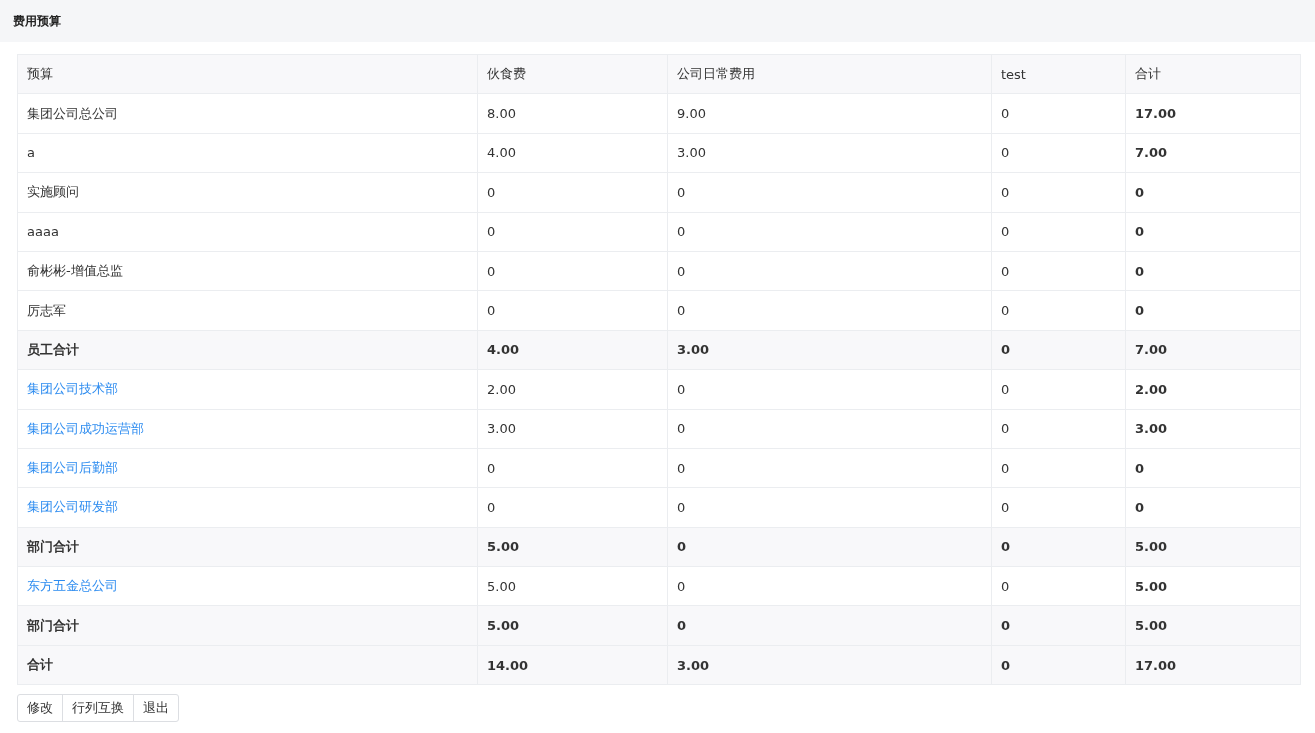  I want to click on action-button: 退出, so click(156, 708).